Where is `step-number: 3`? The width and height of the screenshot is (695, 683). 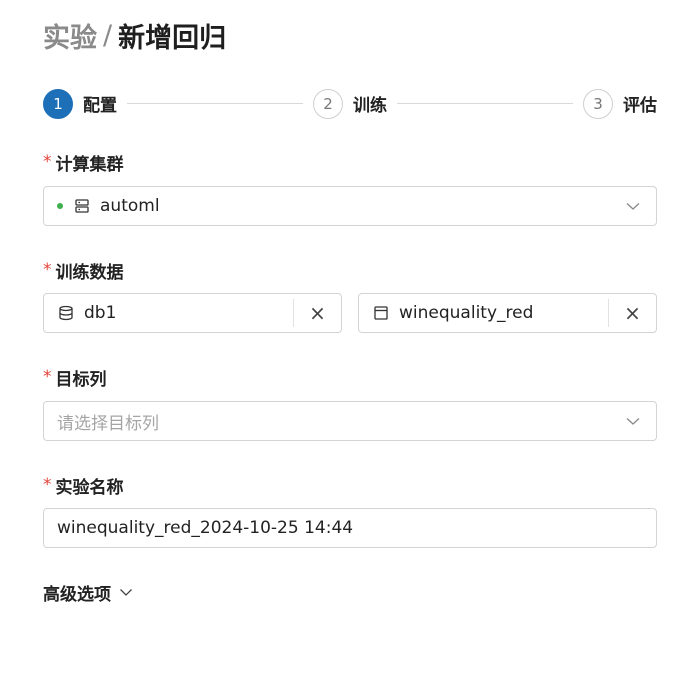
step-number: 3 is located at coordinates (598, 103).